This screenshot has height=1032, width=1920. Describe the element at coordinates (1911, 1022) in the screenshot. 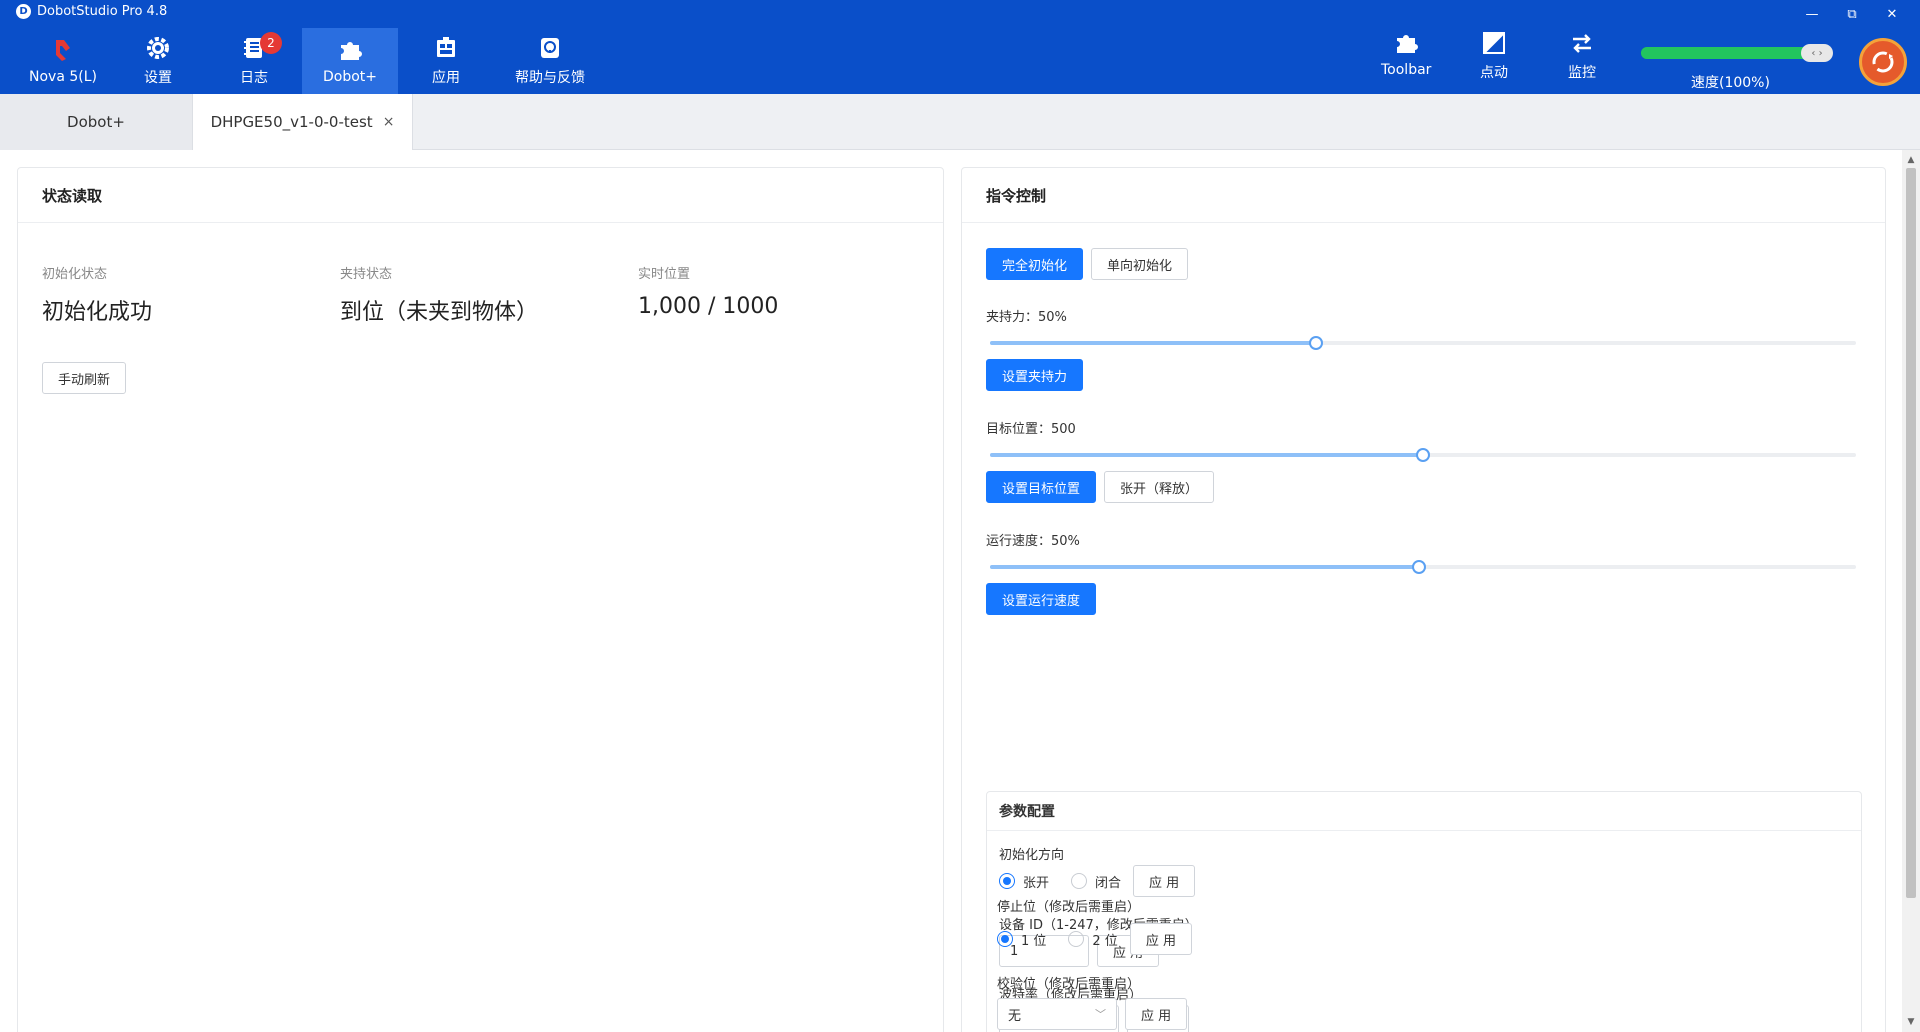

I see `scroll-down-icon: ▼` at that location.